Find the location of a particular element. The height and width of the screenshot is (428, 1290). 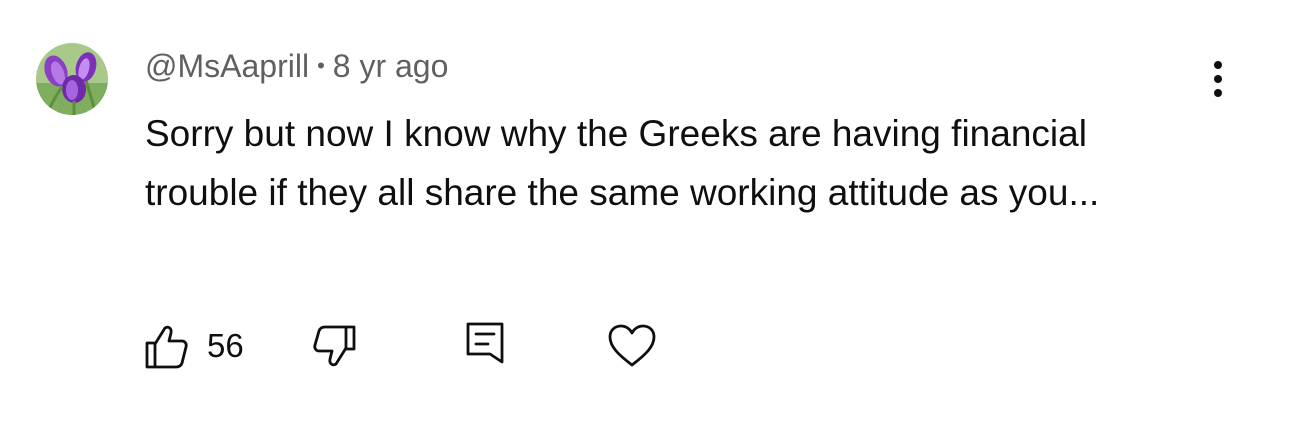

avatar-image is located at coordinates (72, 79).